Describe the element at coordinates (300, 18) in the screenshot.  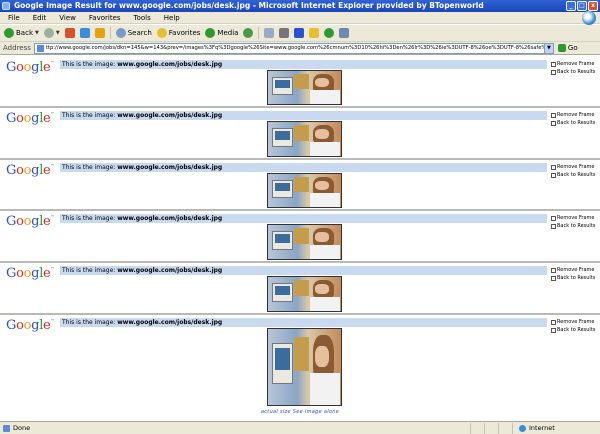
I see `menu-bar: File Edit View Favorites Tools Help` at that location.